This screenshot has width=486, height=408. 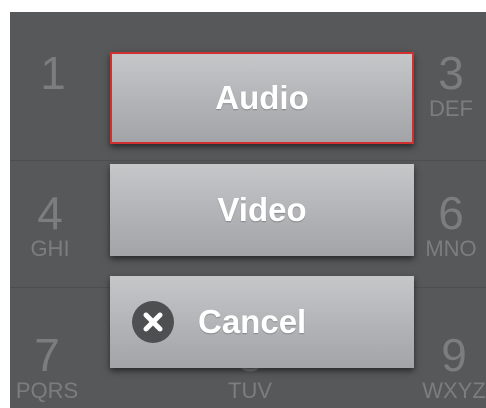 I want to click on keypad-row-divider, so click(x=248, y=160).